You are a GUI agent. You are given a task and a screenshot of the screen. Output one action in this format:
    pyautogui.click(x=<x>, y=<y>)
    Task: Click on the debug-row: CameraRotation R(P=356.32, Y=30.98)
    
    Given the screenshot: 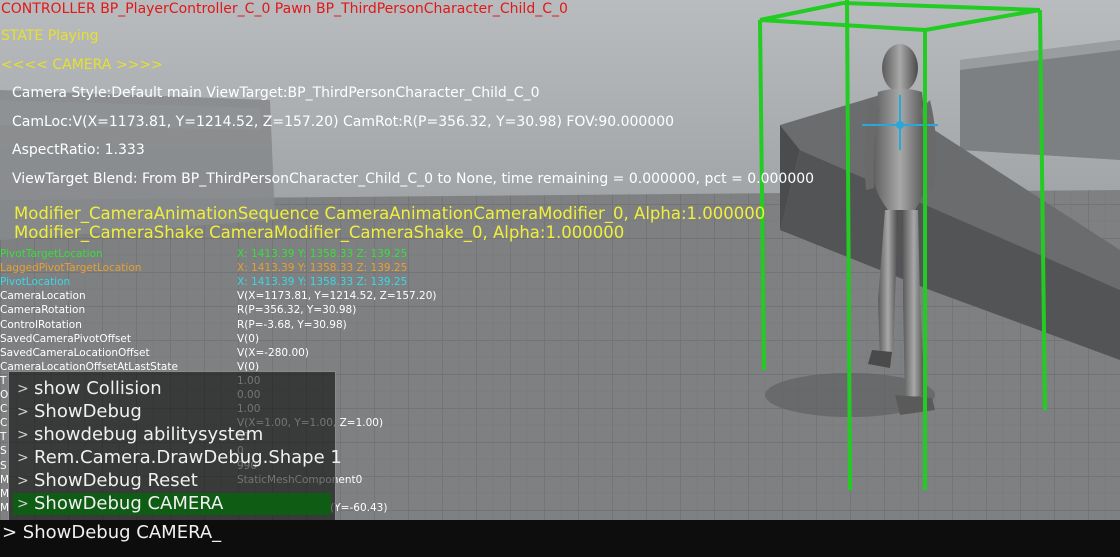 What is the action you would take?
    pyautogui.click(x=280, y=310)
    